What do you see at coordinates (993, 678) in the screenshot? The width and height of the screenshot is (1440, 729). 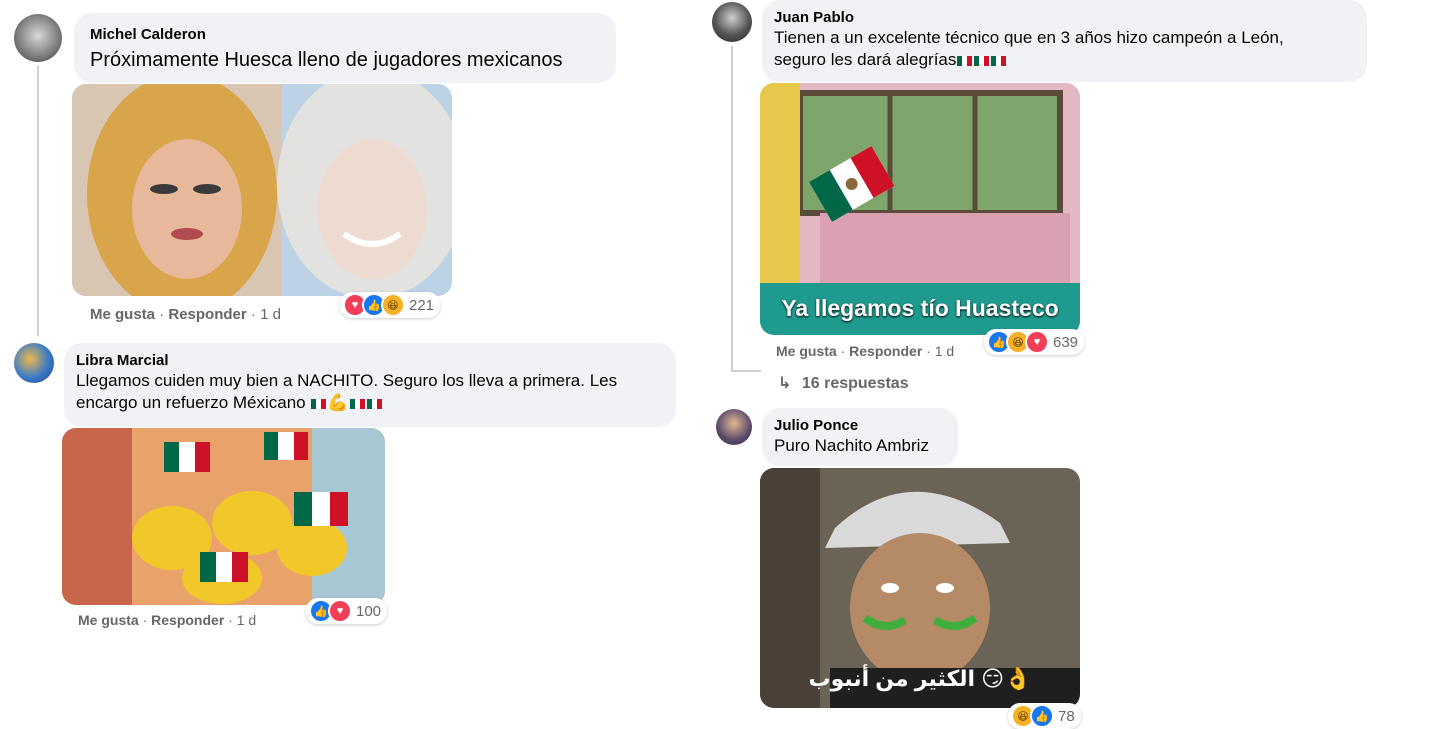 I see `smirk-icon: 😏` at bounding box center [993, 678].